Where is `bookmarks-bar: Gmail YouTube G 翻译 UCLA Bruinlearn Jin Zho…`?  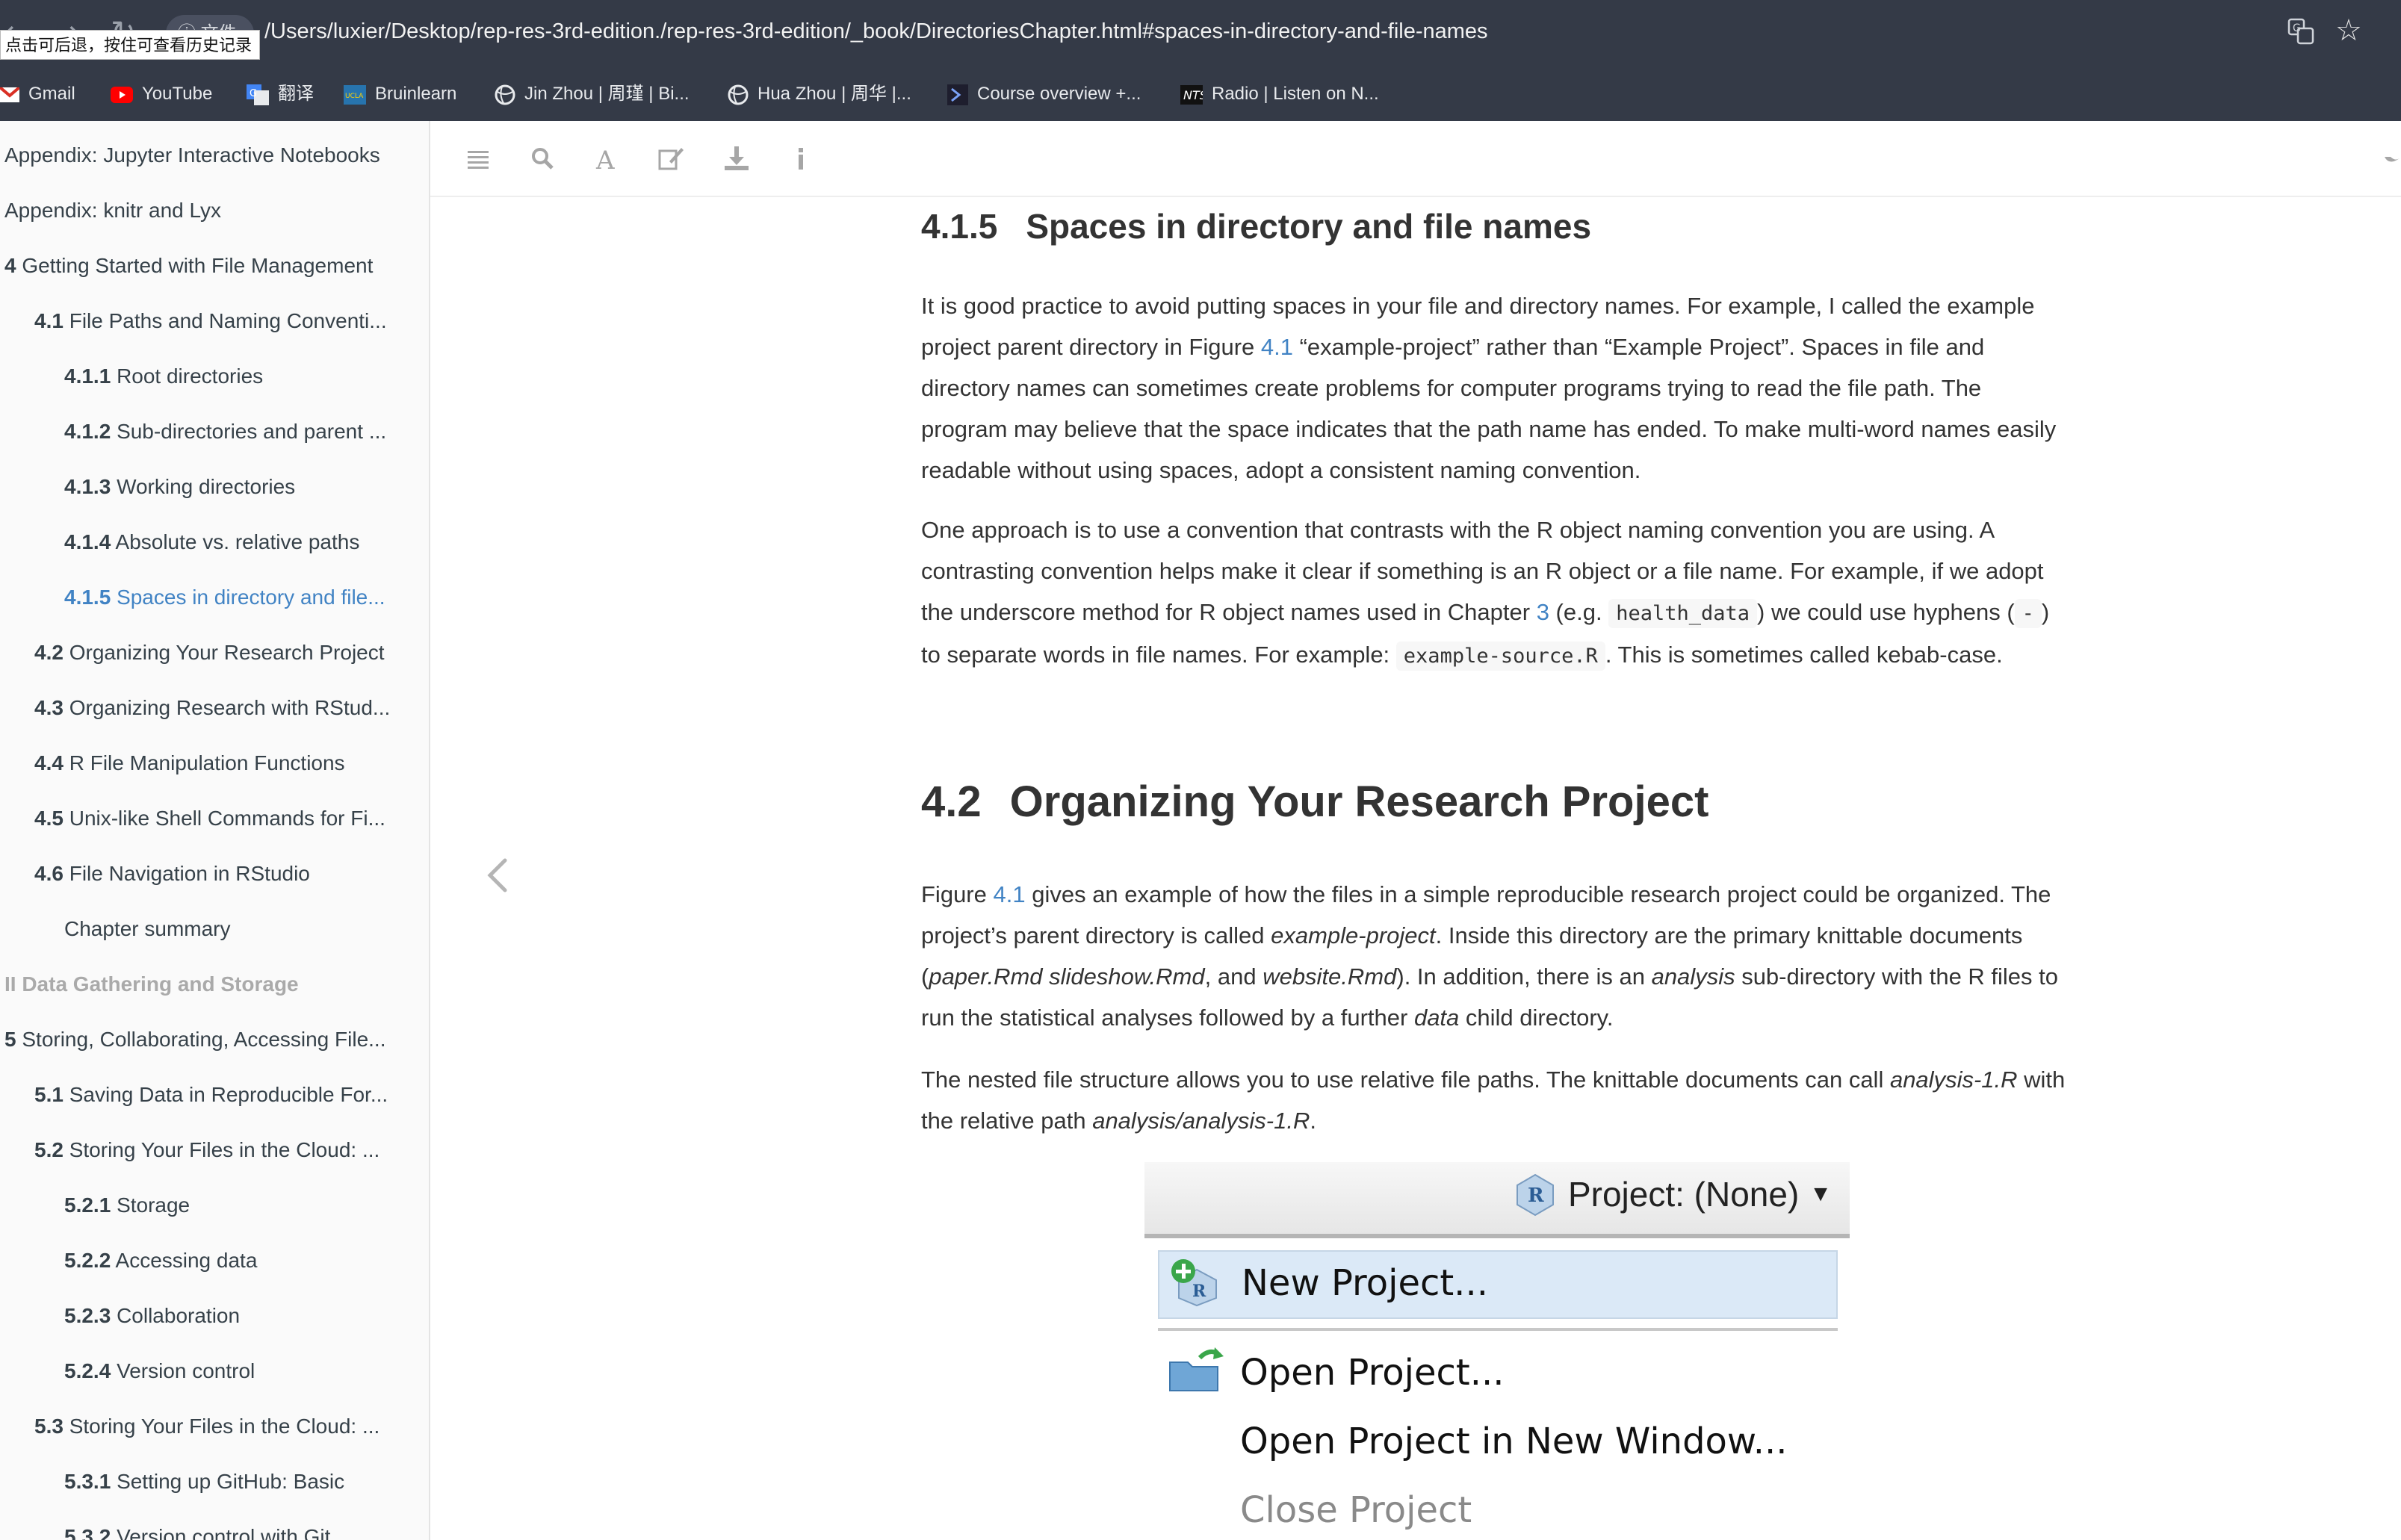 bookmarks-bar: Gmail YouTube G 翻译 UCLA Bruinlearn Jin Zho… is located at coordinates (1201, 94).